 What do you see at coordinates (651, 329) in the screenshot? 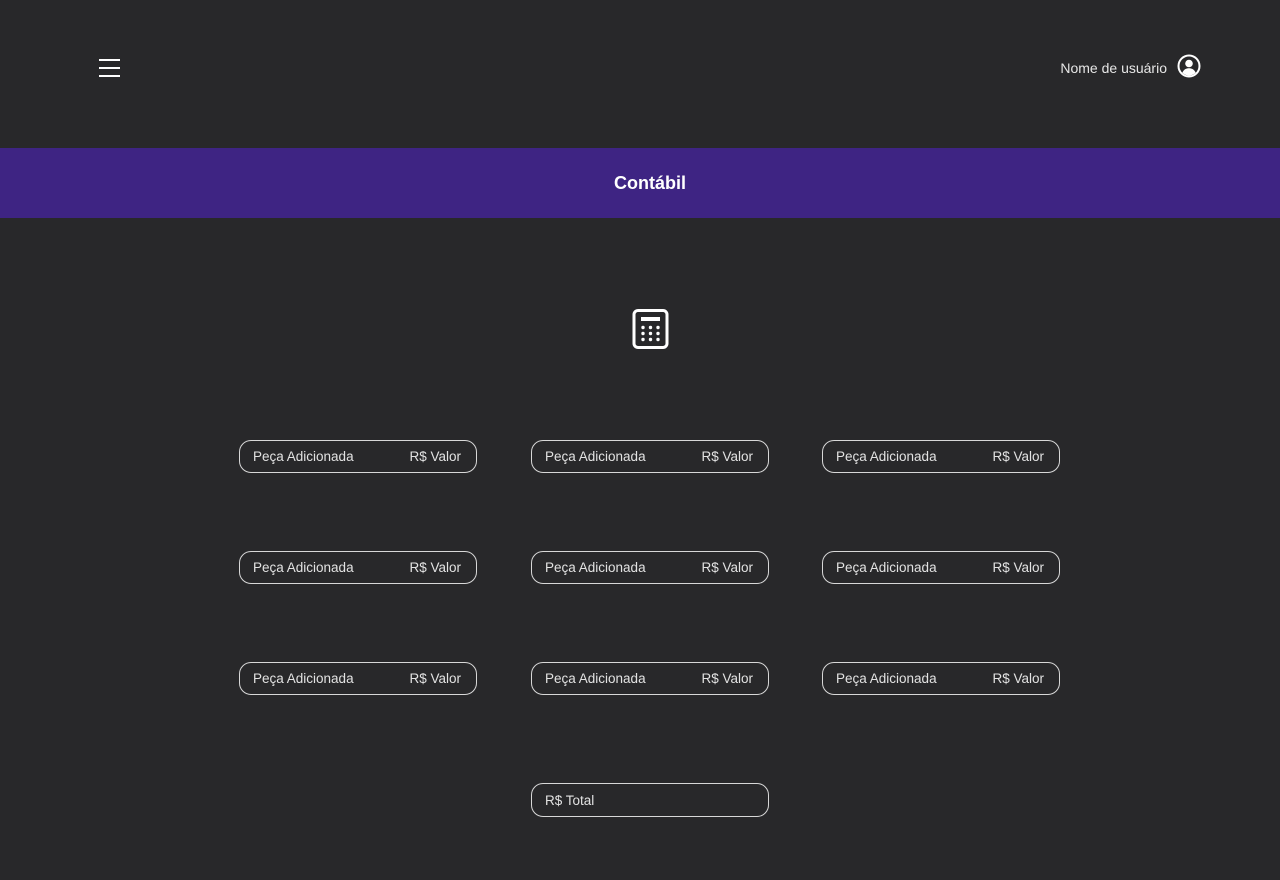
I see `calculator-icon` at bounding box center [651, 329].